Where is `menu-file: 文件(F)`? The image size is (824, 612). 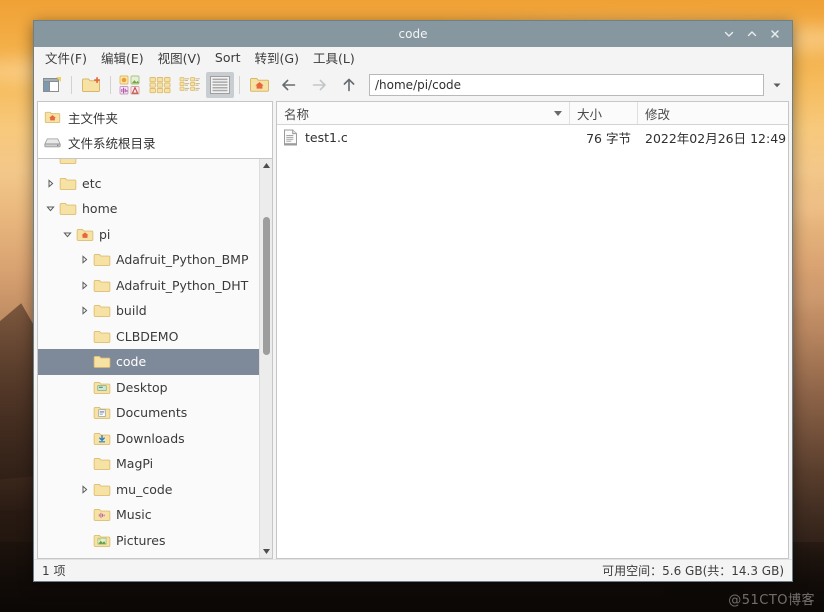
menu-file: 文件(F) is located at coordinates (66, 57).